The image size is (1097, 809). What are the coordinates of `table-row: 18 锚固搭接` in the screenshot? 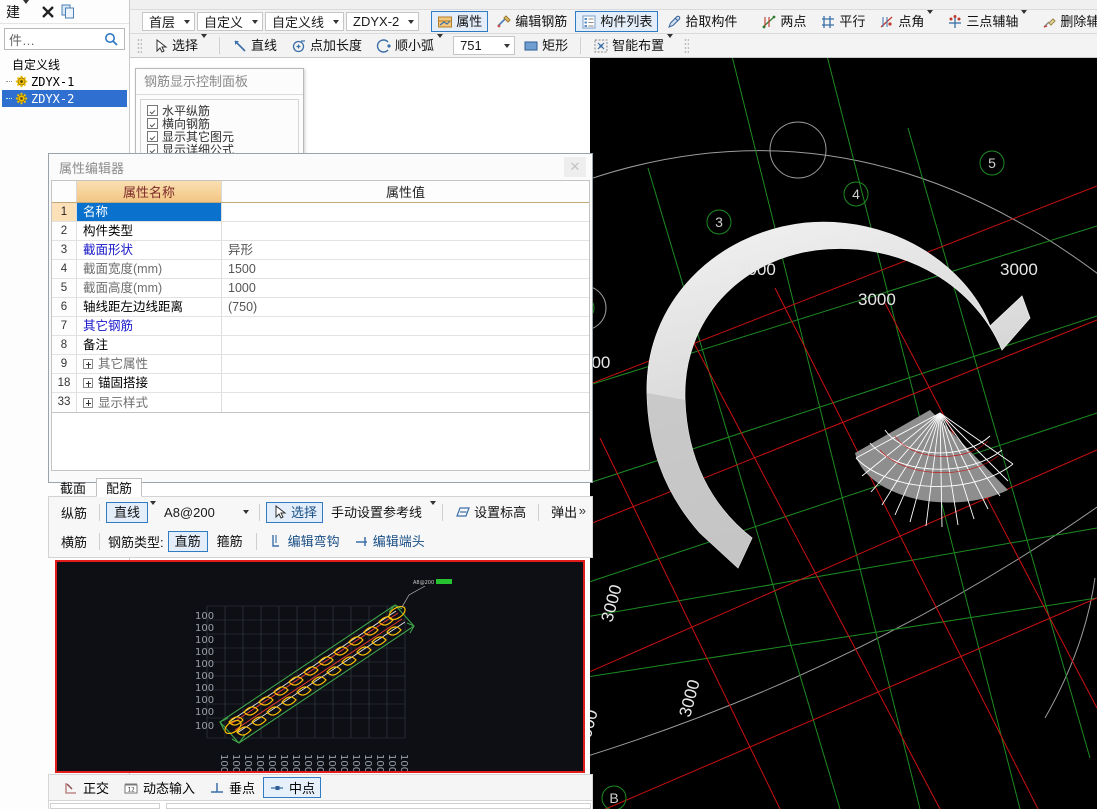 It's located at (320, 383).